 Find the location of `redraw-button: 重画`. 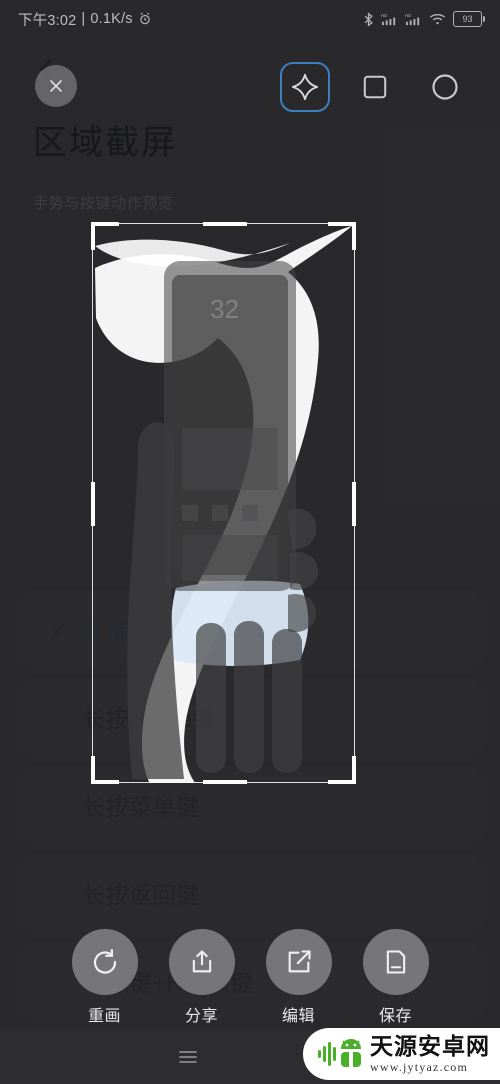

redraw-button: 重画 is located at coordinates (105, 977).